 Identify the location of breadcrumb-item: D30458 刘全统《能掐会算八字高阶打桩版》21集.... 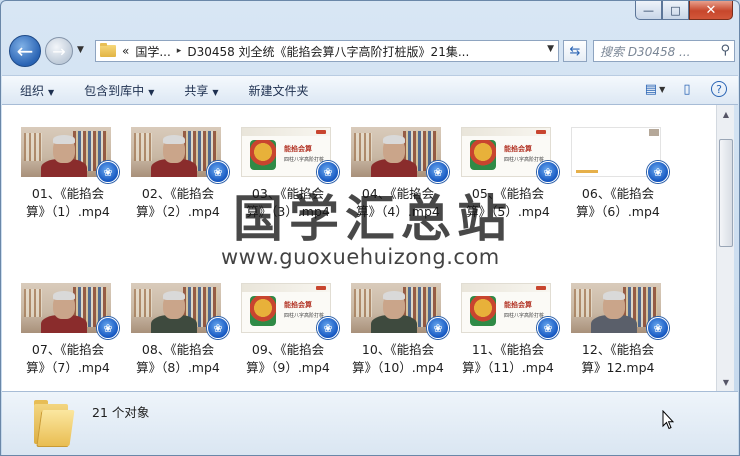
(328, 51).